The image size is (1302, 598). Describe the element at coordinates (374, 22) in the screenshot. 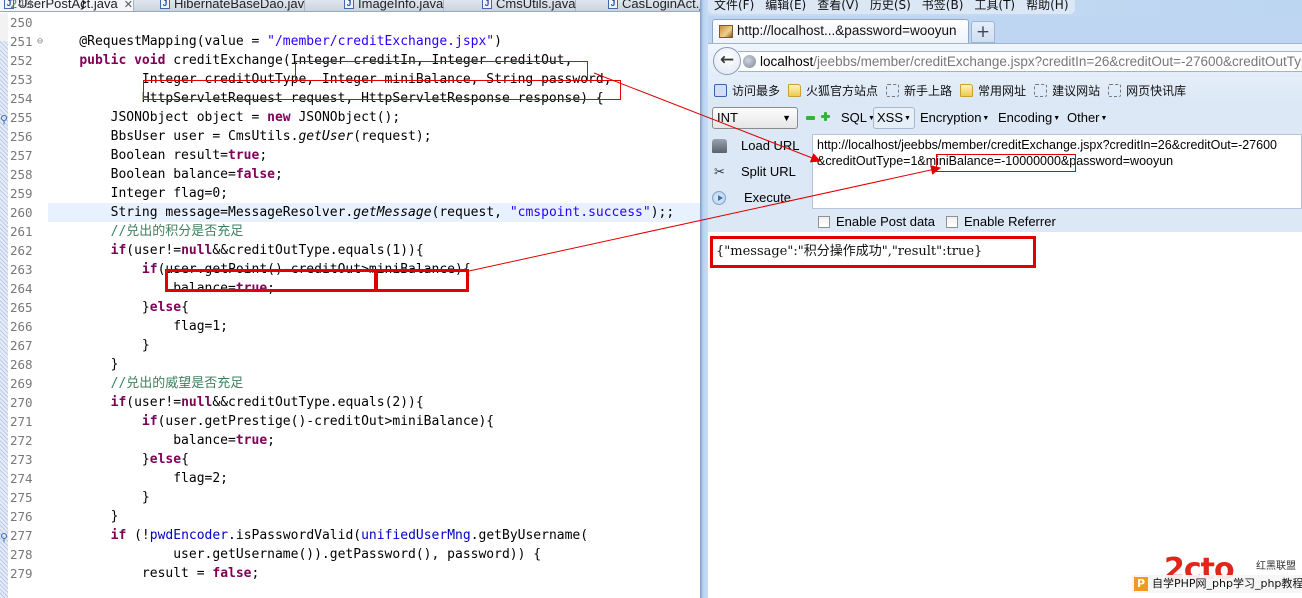

I see `code-line` at that location.